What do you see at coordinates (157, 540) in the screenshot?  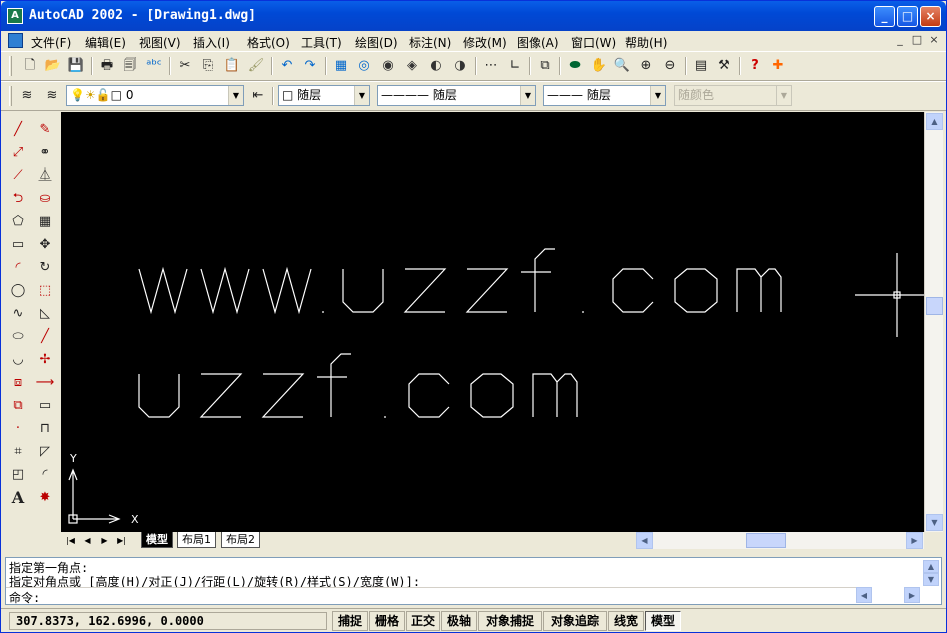 I see `tab-model: 模型` at bounding box center [157, 540].